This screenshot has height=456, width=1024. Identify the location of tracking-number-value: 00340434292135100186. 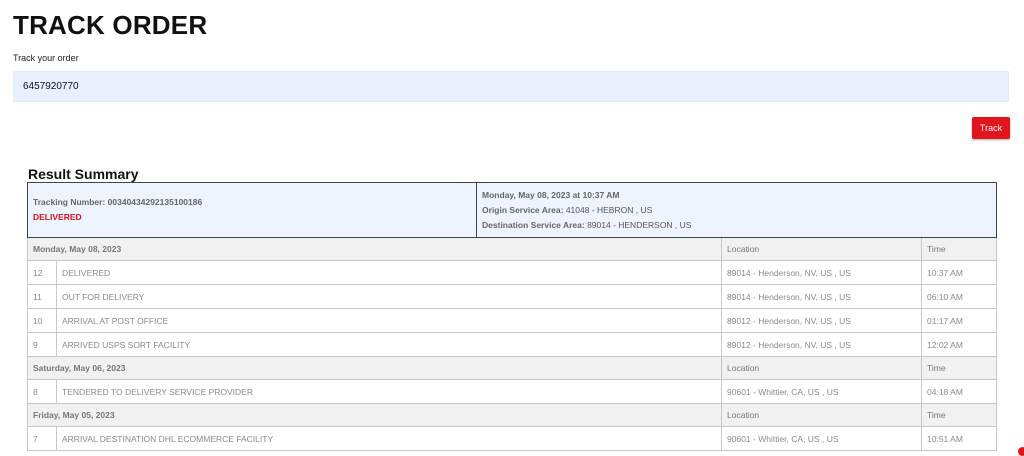
(155, 202).